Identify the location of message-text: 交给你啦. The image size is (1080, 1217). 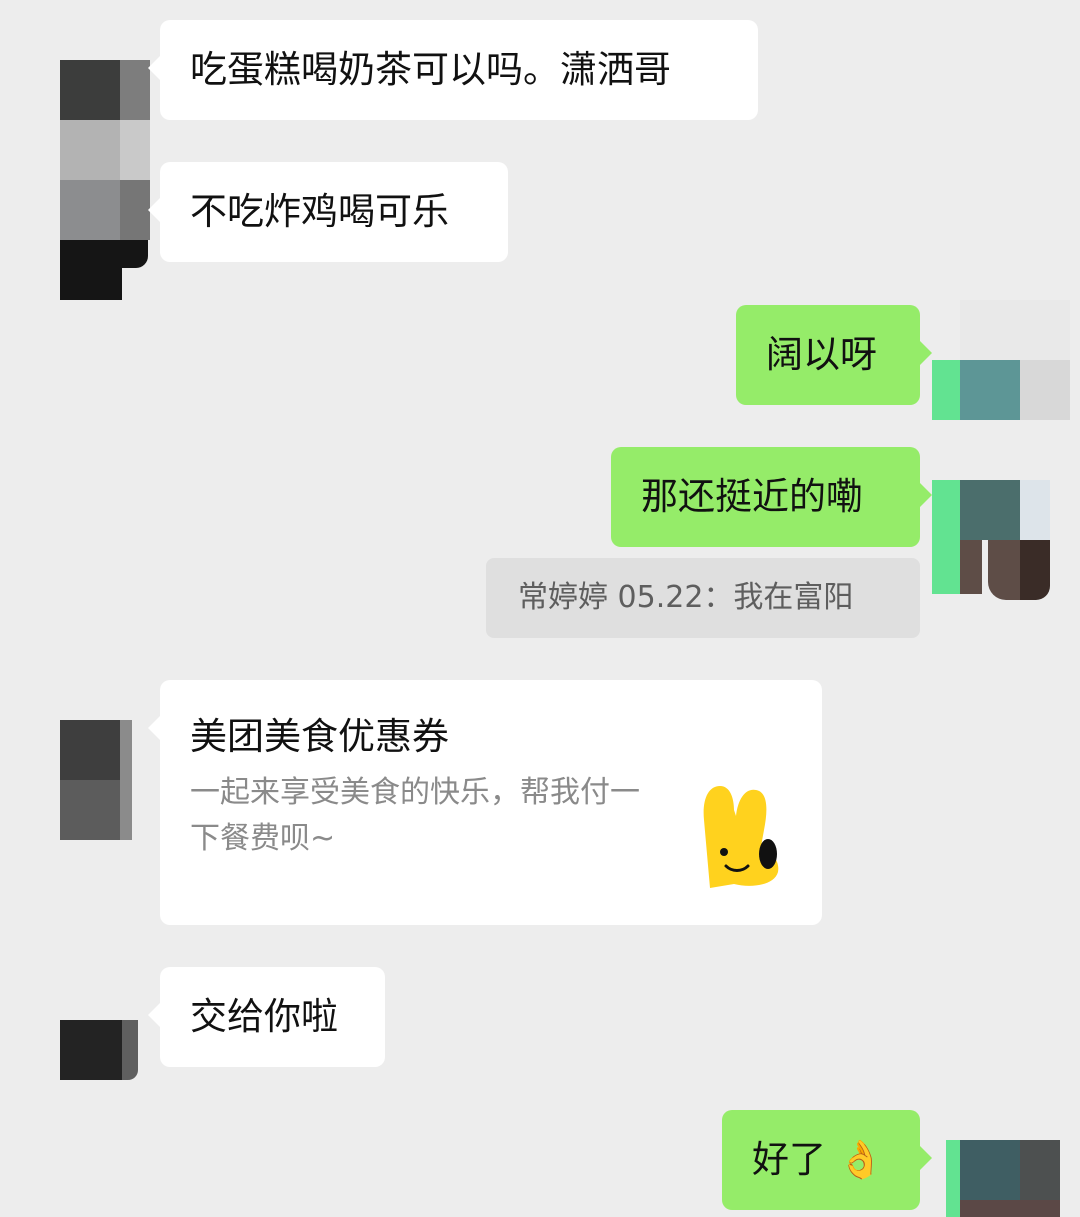
(264, 1016).